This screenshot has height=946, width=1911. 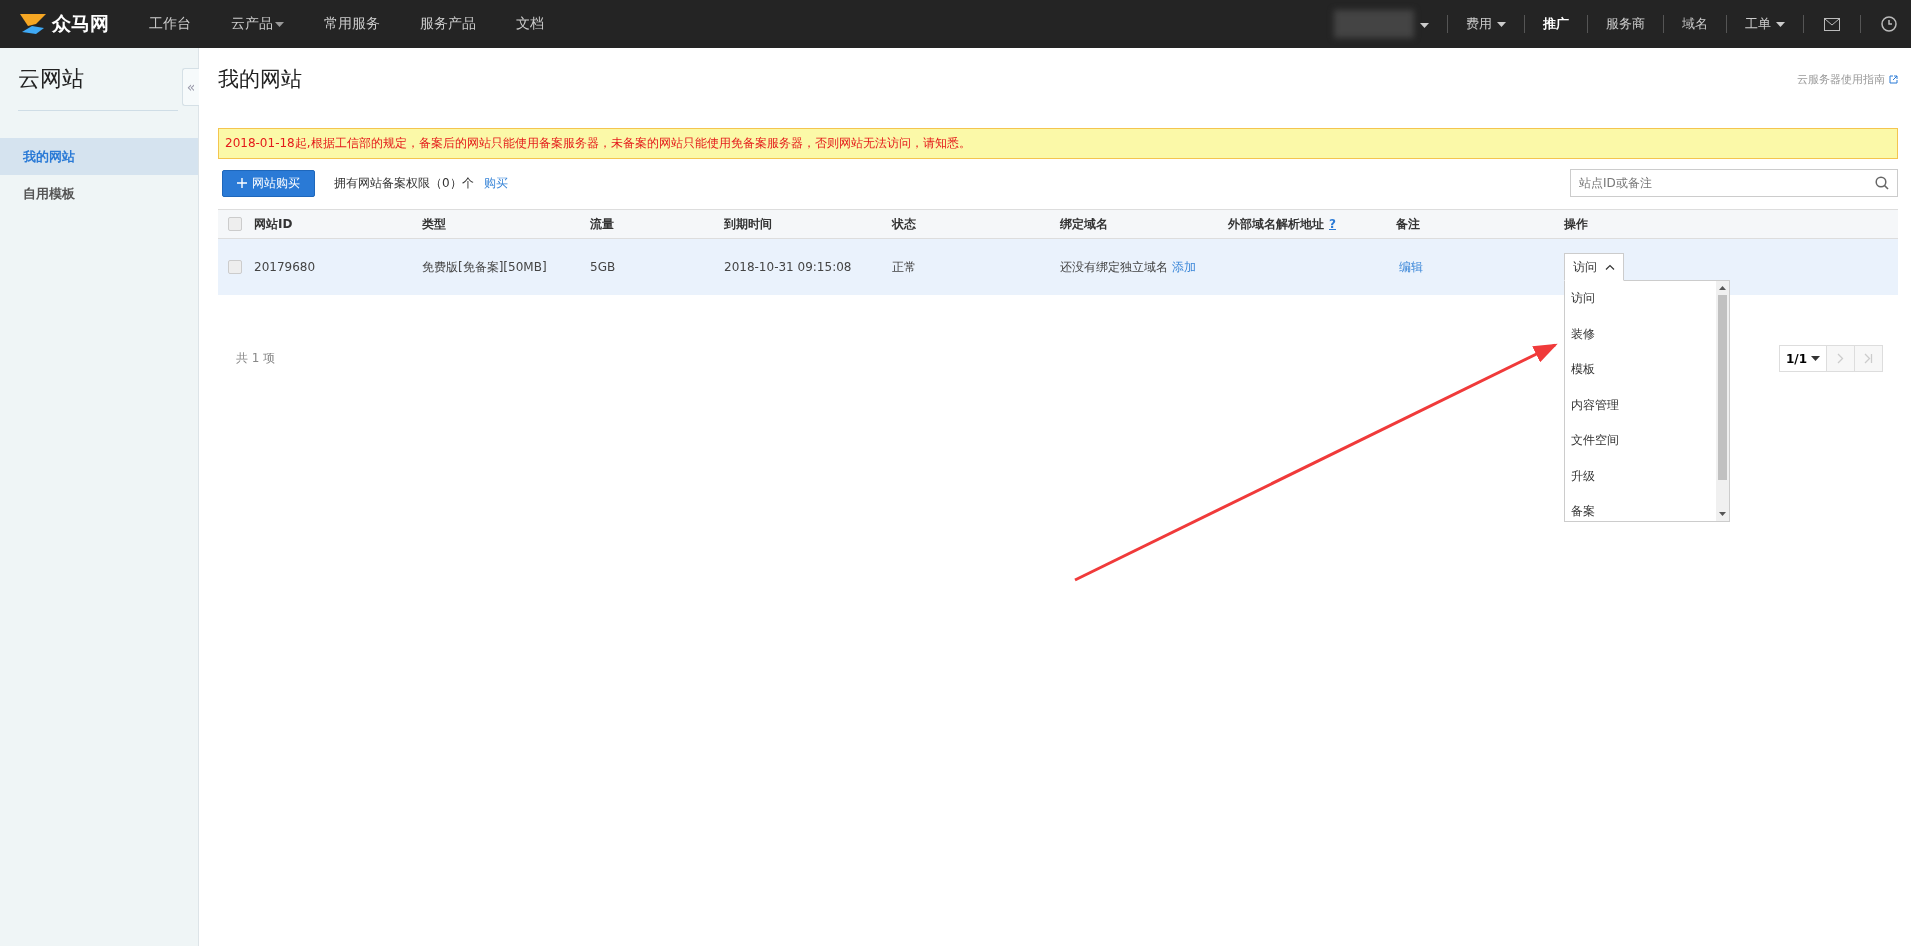 I want to click on buy-website-button: 网站购买, so click(x=268, y=183).